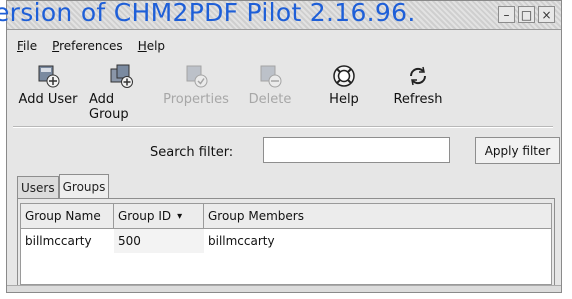 This screenshot has width=572, height=299. What do you see at coordinates (67, 216) in the screenshot?
I see `column-header-group-name: Group Name` at bounding box center [67, 216].